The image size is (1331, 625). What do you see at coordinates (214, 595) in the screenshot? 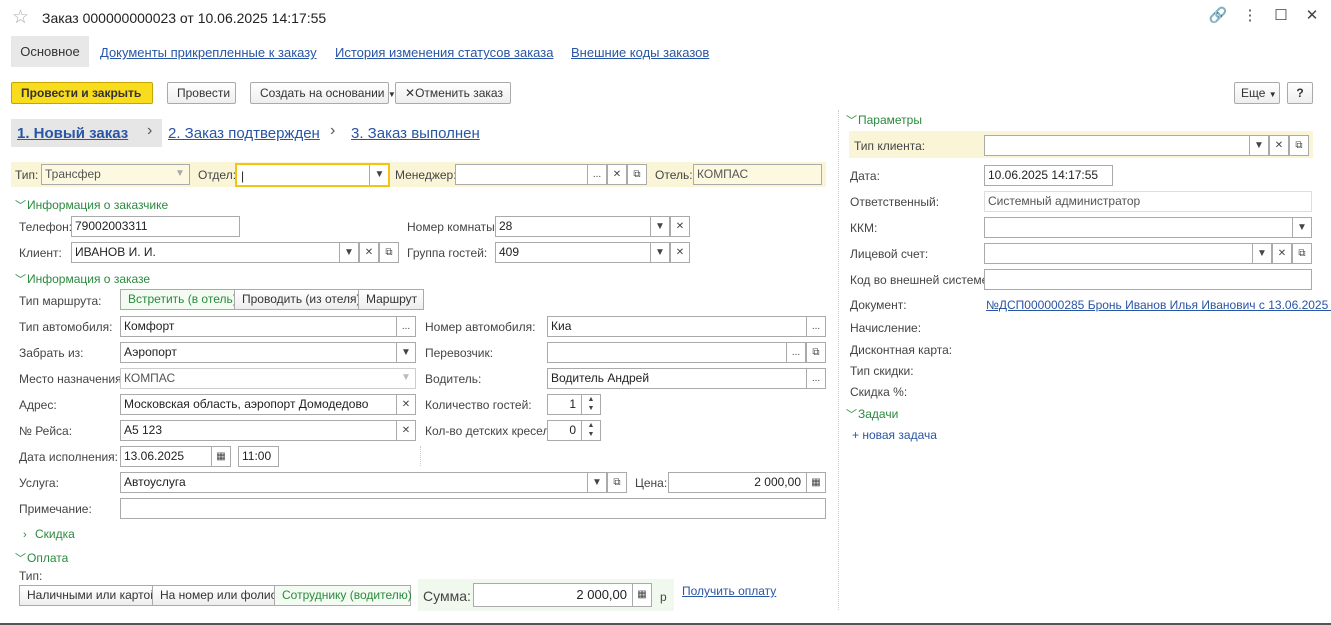
I see `payment-folio-option: На номер или фолио` at bounding box center [214, 595].